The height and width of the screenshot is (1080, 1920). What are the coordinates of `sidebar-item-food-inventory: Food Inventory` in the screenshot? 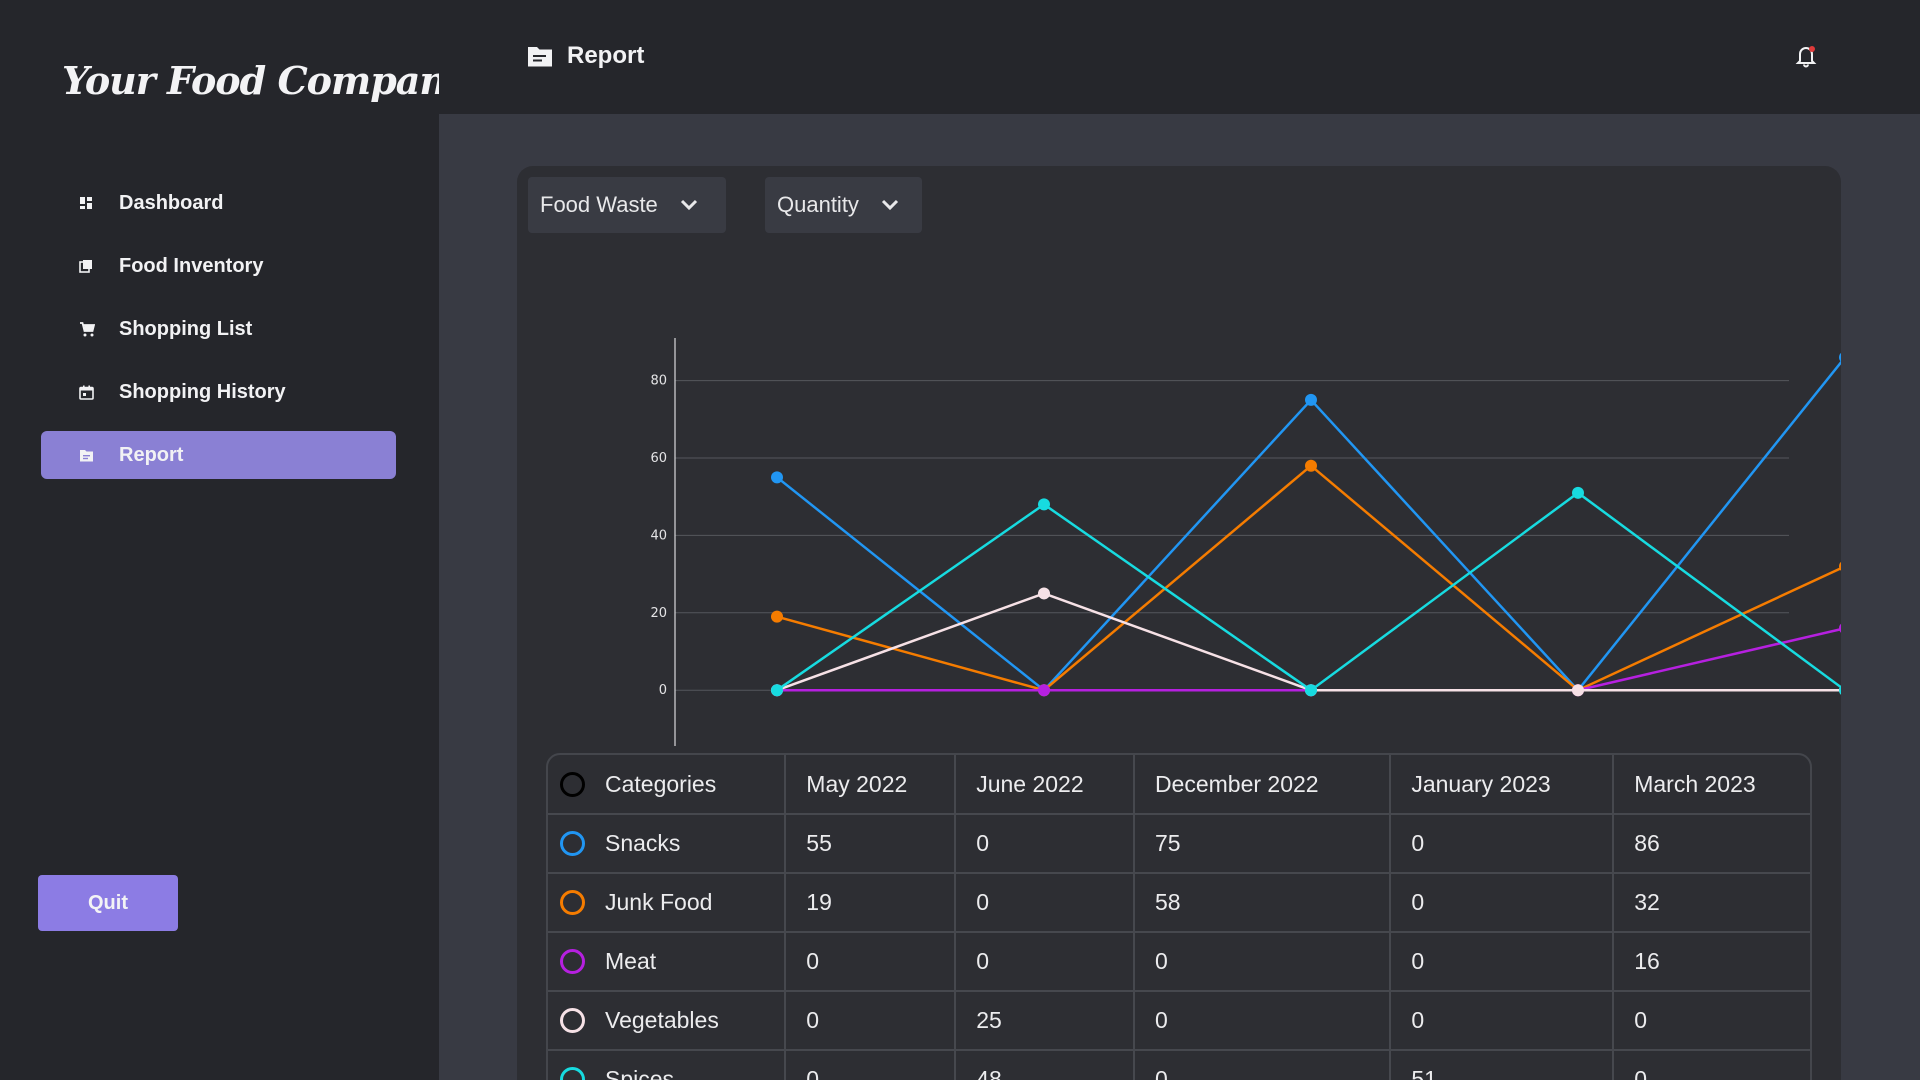 It's located at (218, 266).